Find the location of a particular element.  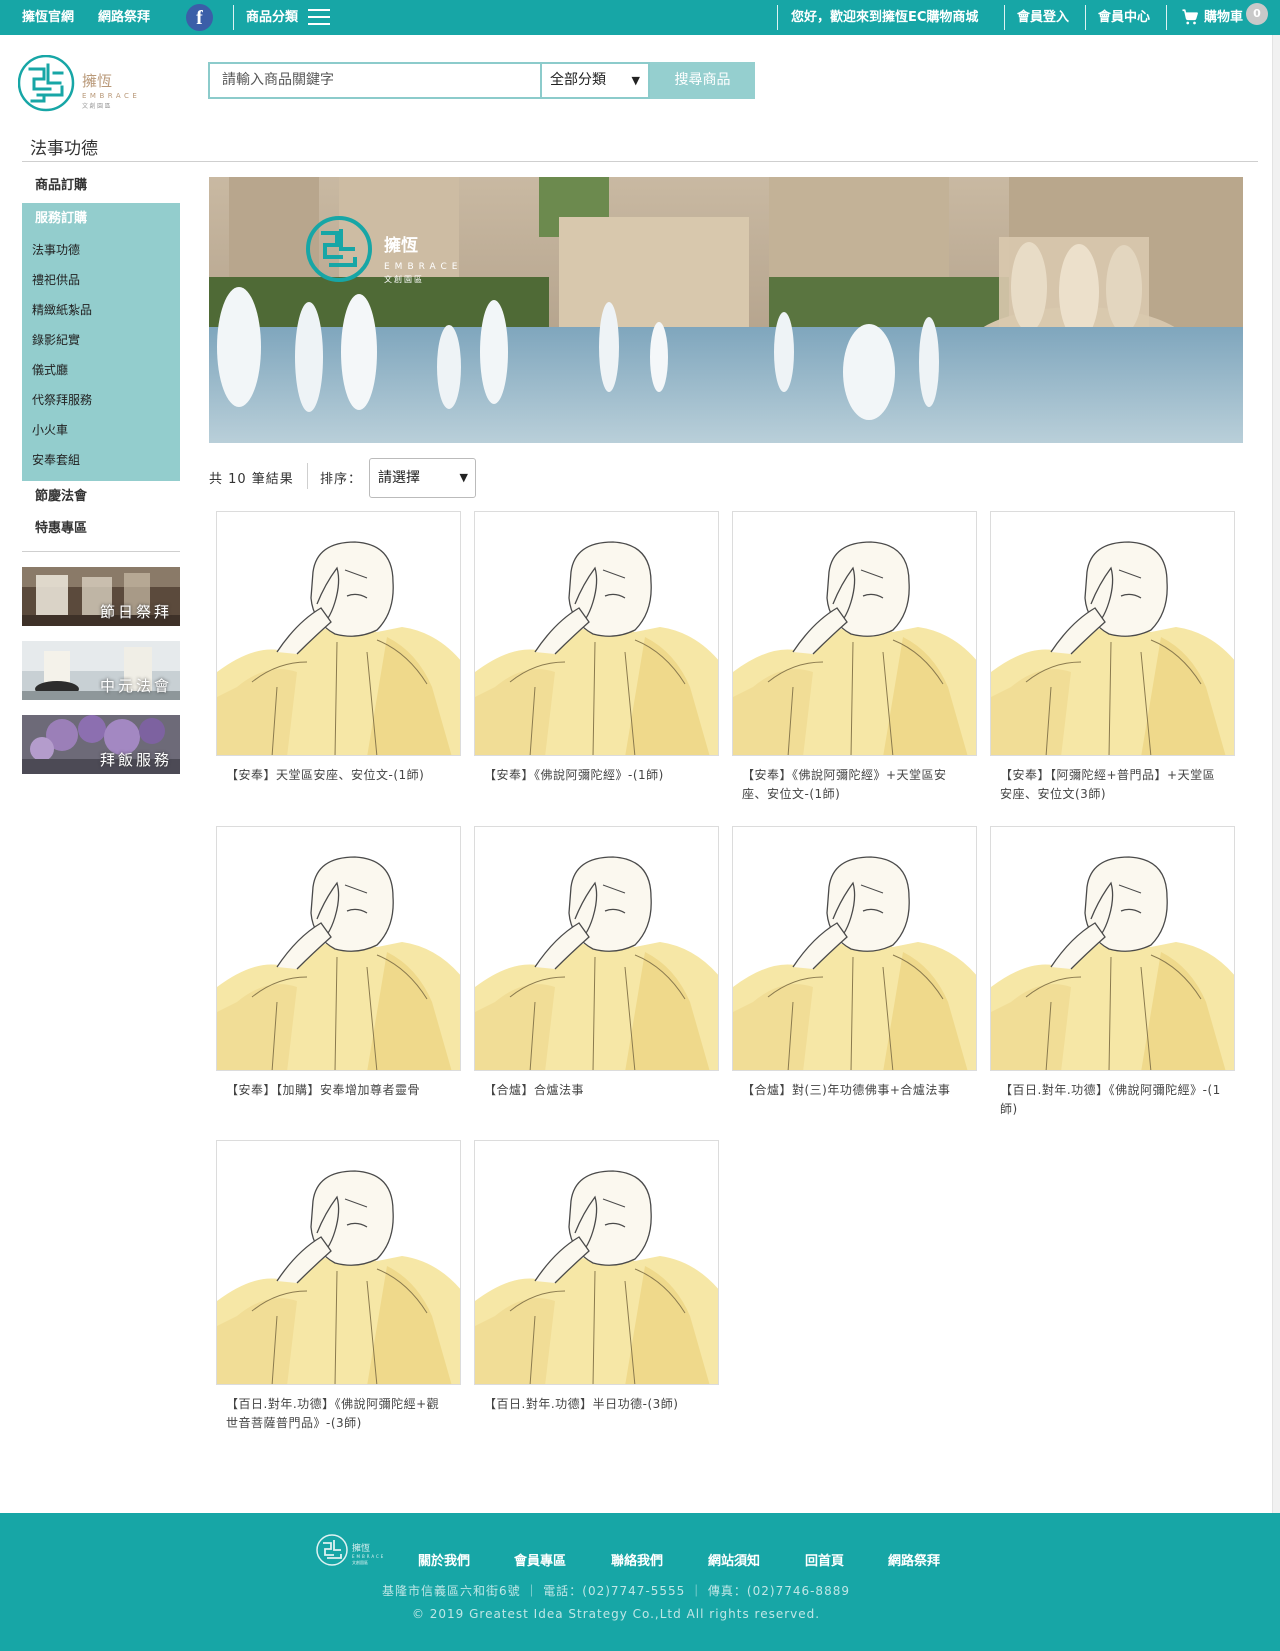

sort-select-value: 請選擇 is located at coordinates (399, 478).